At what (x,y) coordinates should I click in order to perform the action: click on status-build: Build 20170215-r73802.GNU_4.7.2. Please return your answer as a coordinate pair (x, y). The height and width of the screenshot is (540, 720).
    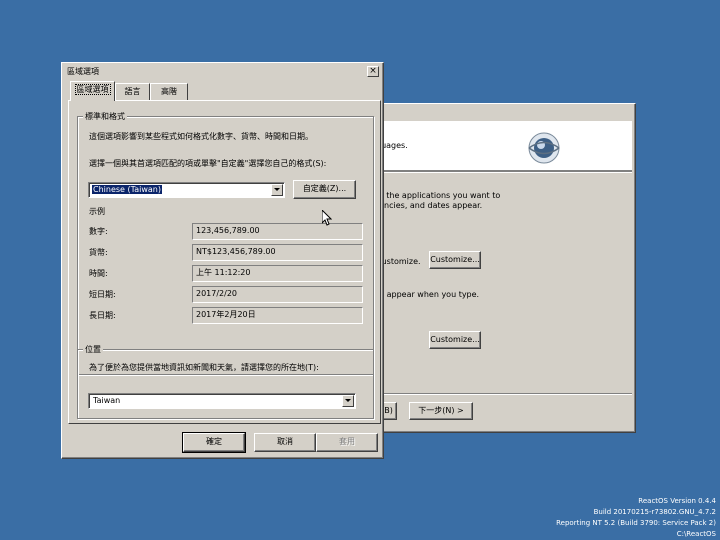
    Looking at the image, I should click on (654, 512).